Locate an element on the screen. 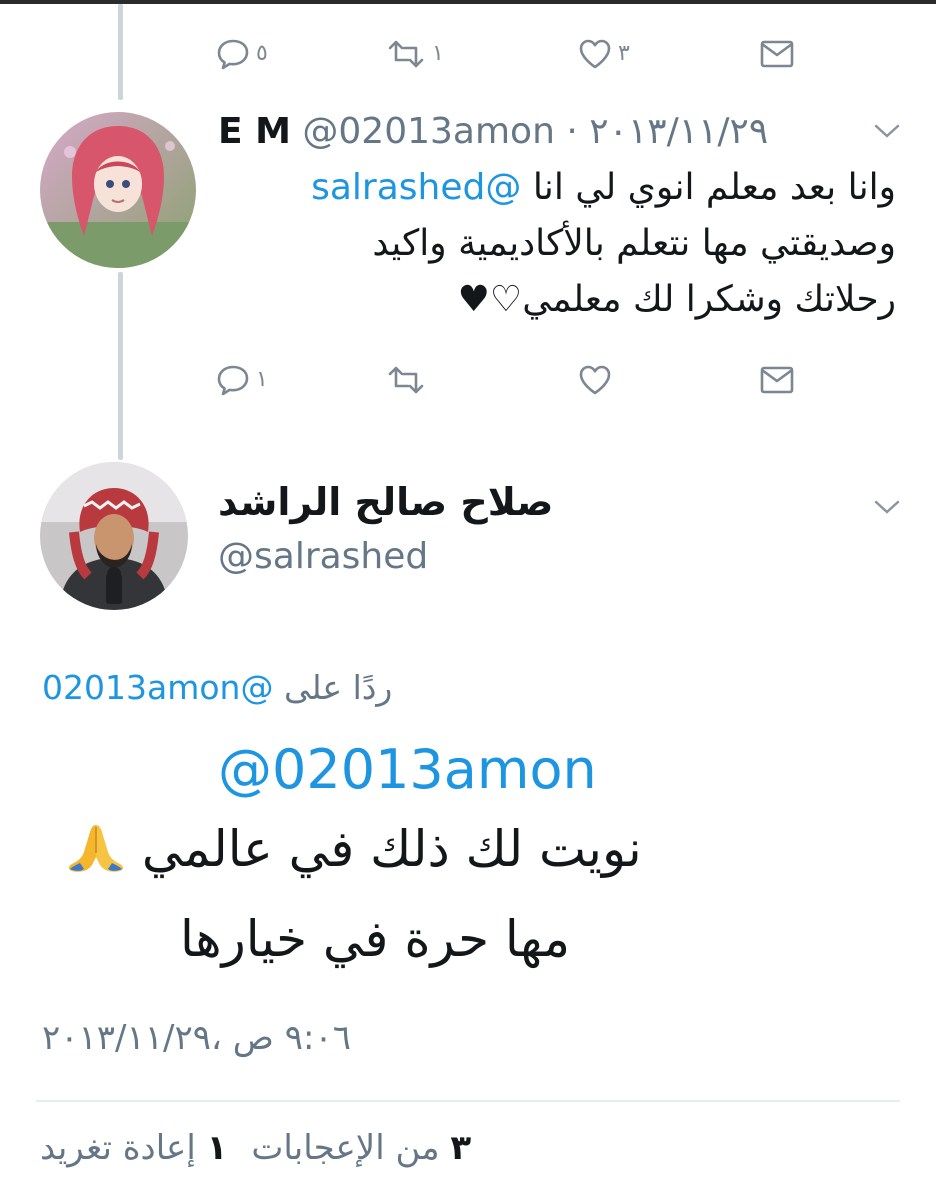 This screenshot has height=1200, width=936. like-button is located at coordinates (595, 380).